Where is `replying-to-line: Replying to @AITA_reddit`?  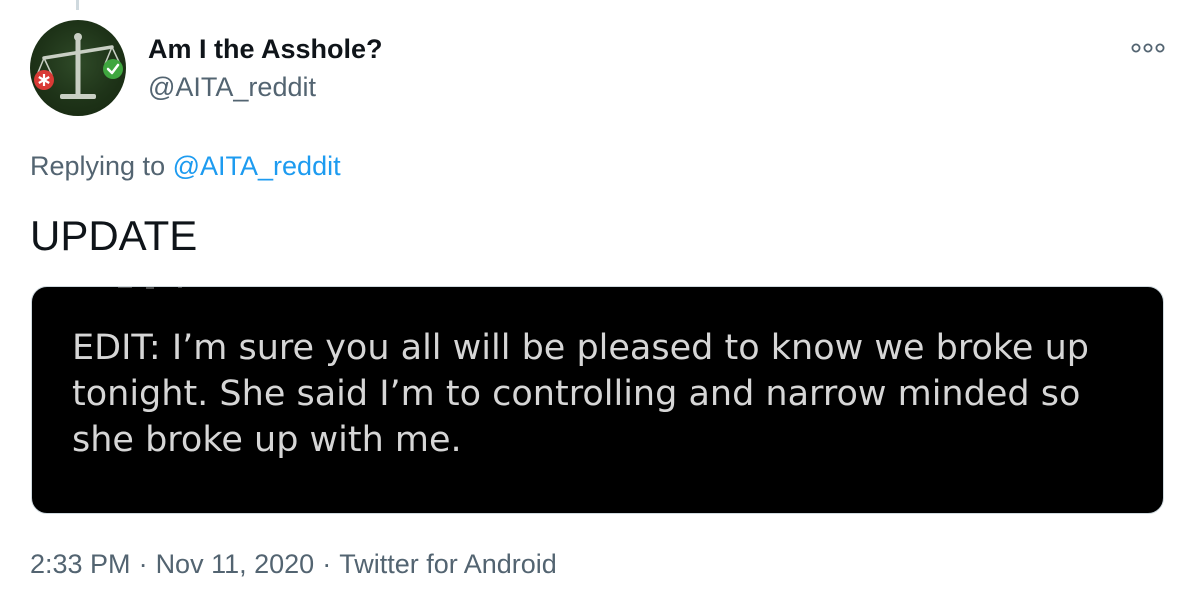
replying-to-line: Replying to @AITA_reddit is located at coordinates (185, 166).